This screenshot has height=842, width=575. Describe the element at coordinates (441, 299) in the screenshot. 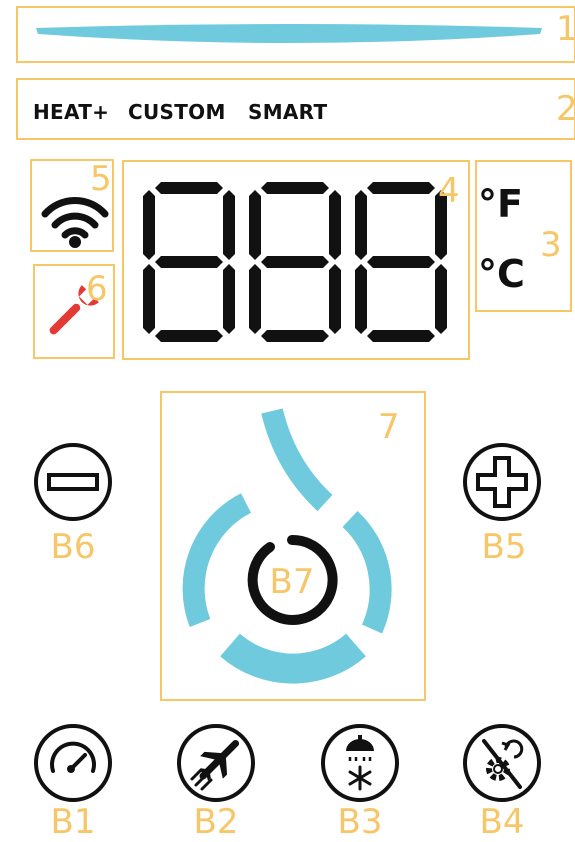

I see `digit-3-segment-c` at that location.